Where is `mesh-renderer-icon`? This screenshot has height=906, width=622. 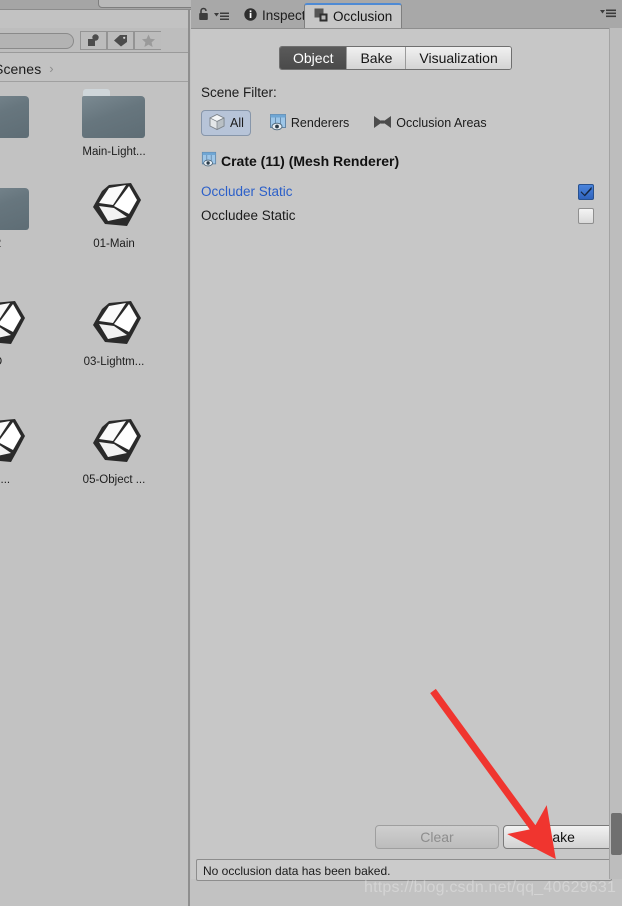
mesh-renderer-icon is located at coordinates (209, 160).